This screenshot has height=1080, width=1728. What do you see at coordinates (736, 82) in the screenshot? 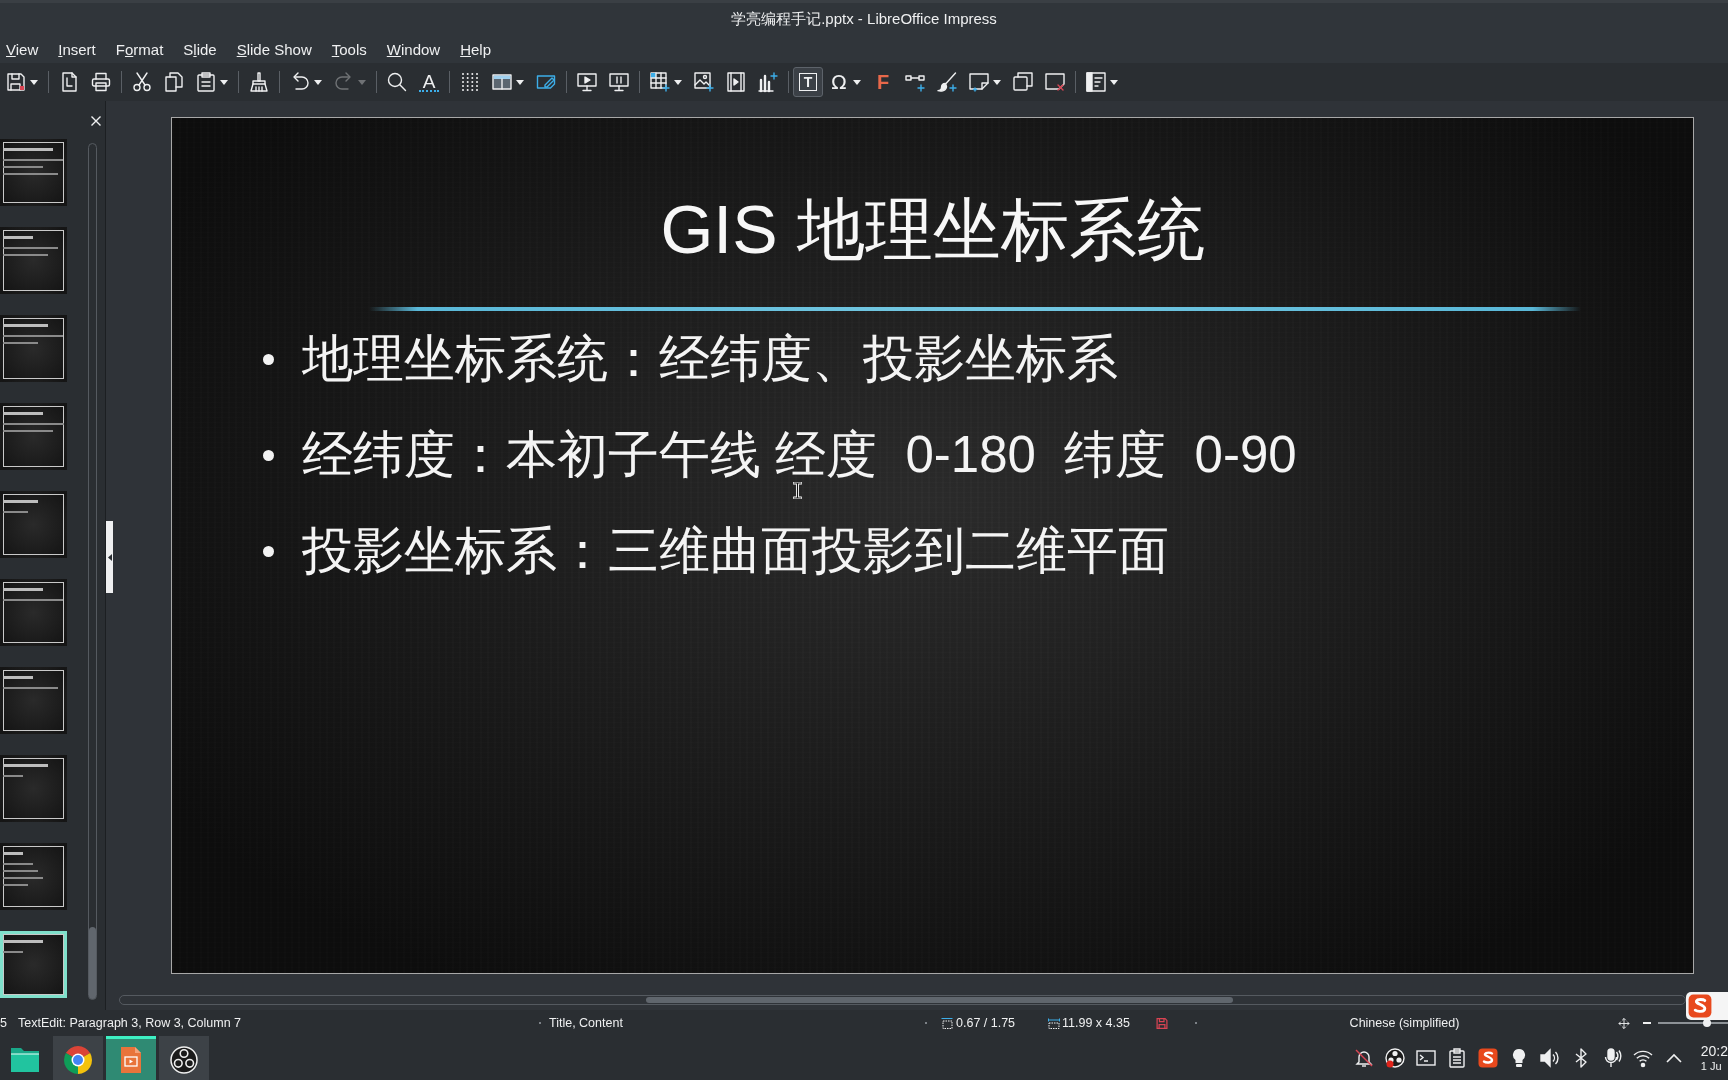
I see `film-strip-icon` at bounding box center [736, 82].